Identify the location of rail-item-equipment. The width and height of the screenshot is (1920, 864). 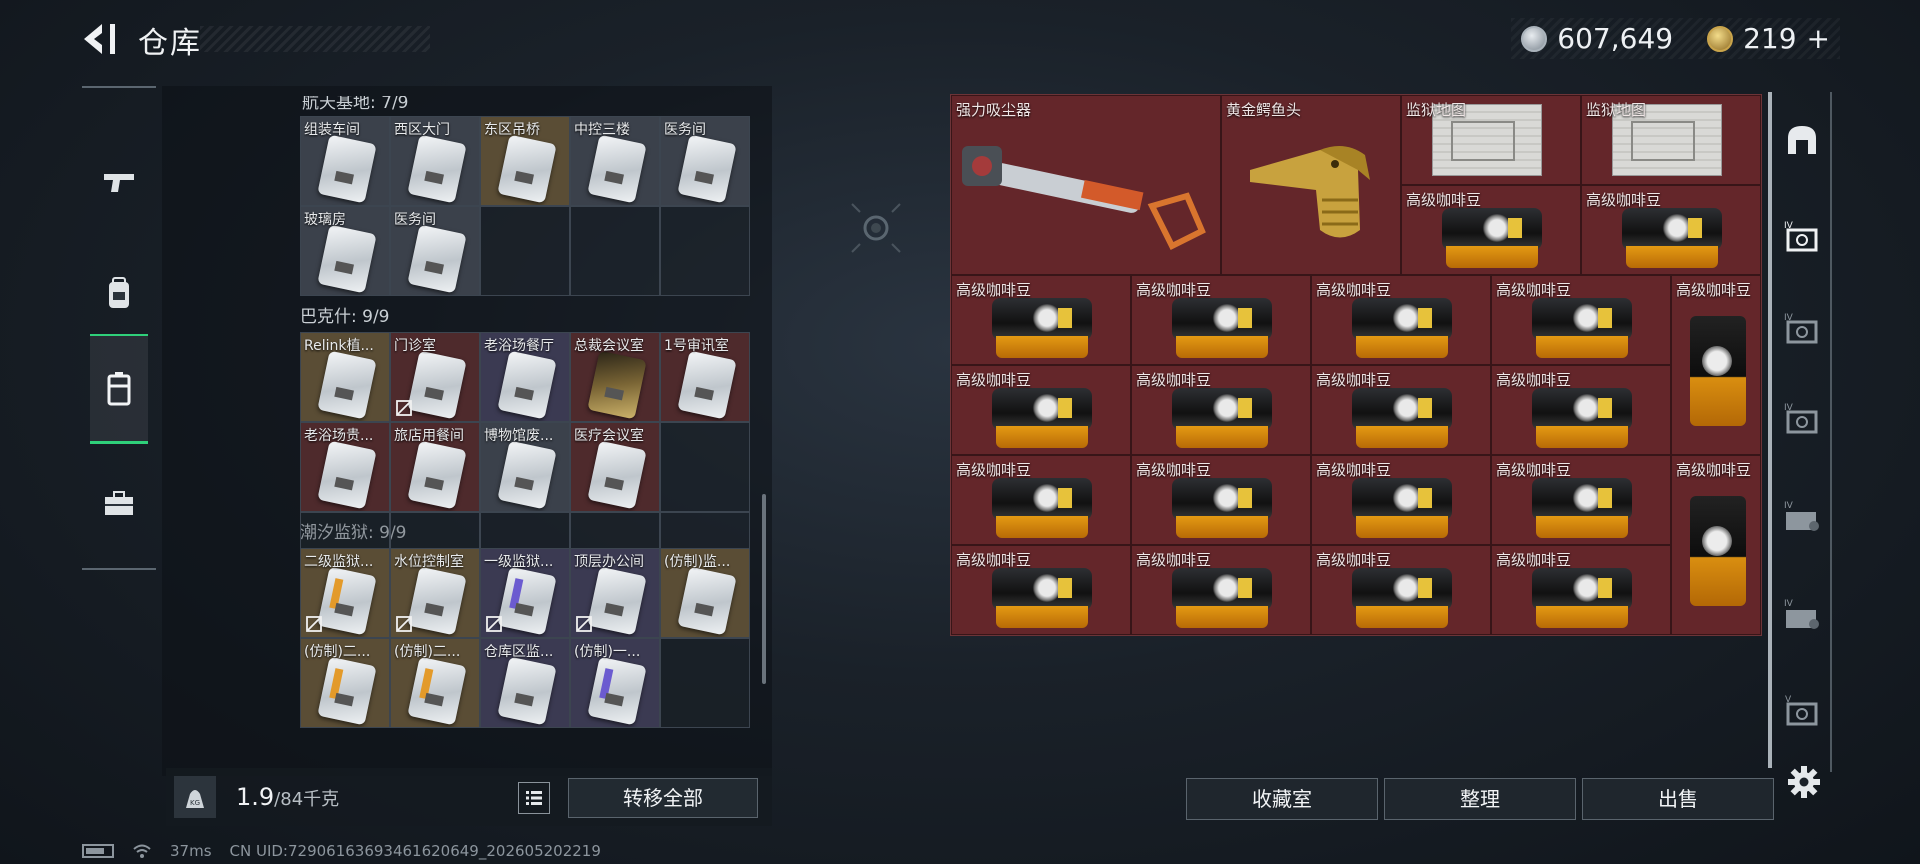
(119, 293).